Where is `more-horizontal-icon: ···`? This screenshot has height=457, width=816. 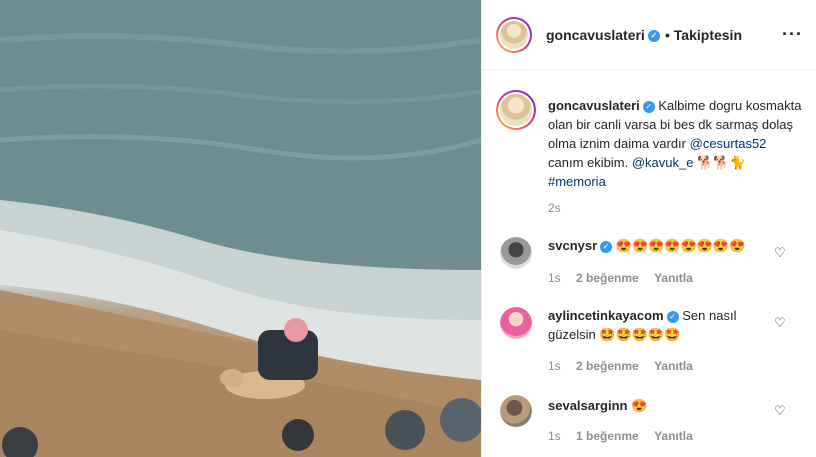 more-horizontal-icon: ··· is located at coordinates (792, 34).